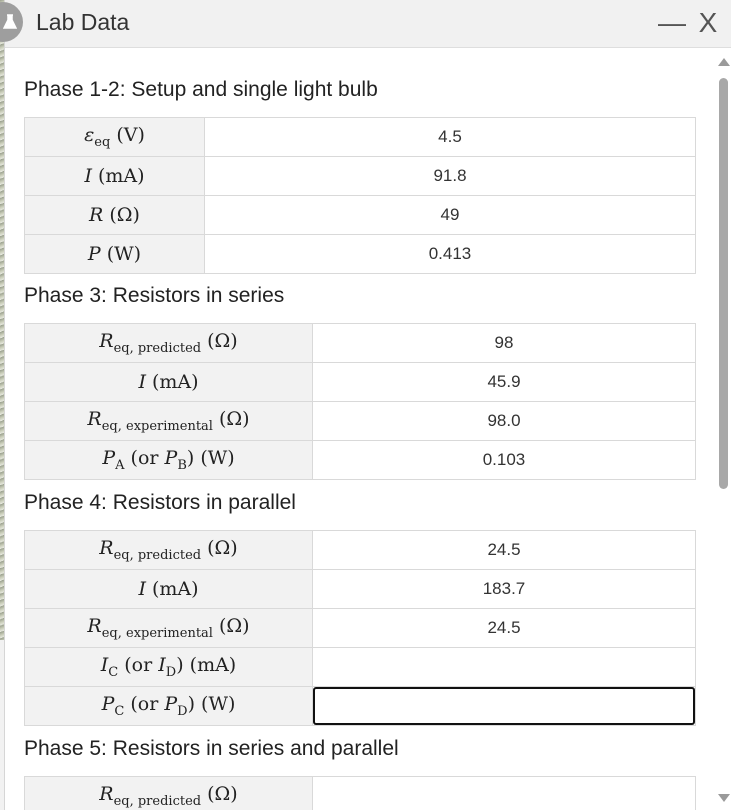 Image resolution: width=731 pixels, height=810 pixels. I want to click on scroll-up-arrow-icon, so click(724, 62).